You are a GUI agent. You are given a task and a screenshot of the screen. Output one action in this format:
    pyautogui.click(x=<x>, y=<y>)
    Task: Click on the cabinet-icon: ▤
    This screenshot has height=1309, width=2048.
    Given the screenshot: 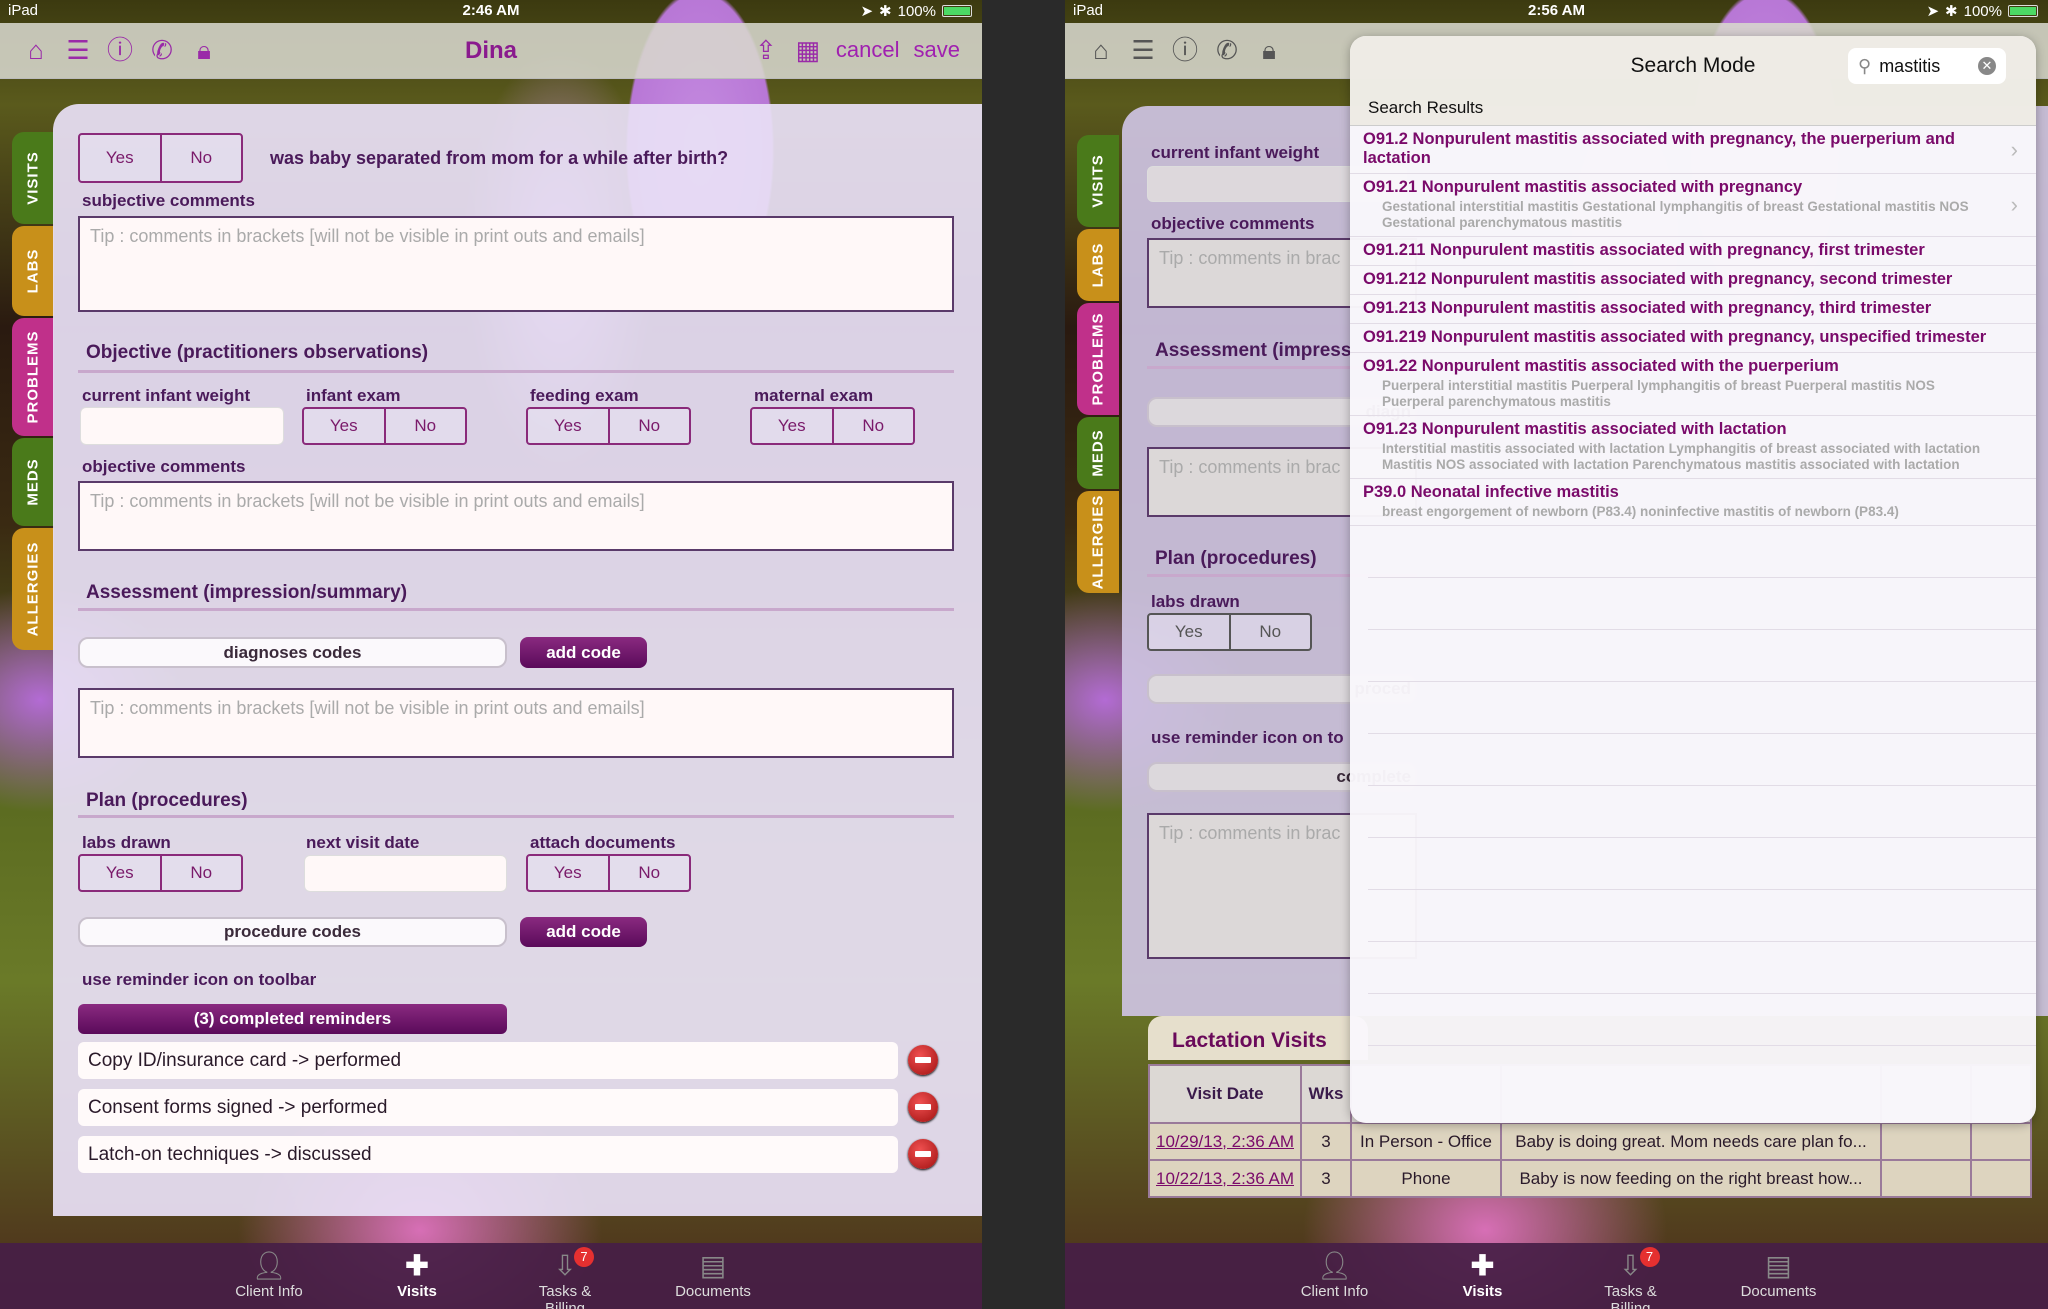 What is the action you would take?
    pyautogui.click(x=713, y=1265)
    